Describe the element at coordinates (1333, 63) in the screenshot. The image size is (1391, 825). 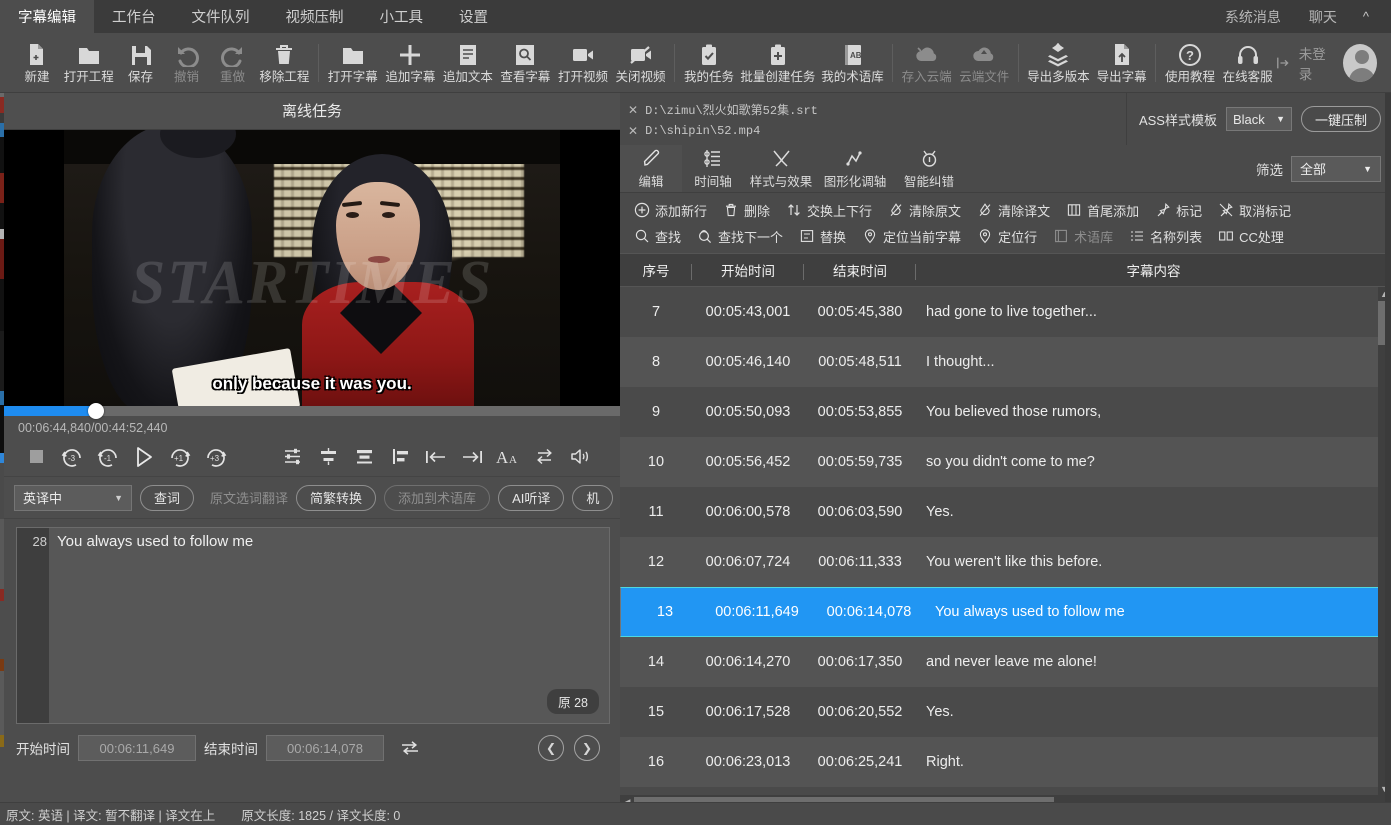
I see `login-area: 未登录` at that location.